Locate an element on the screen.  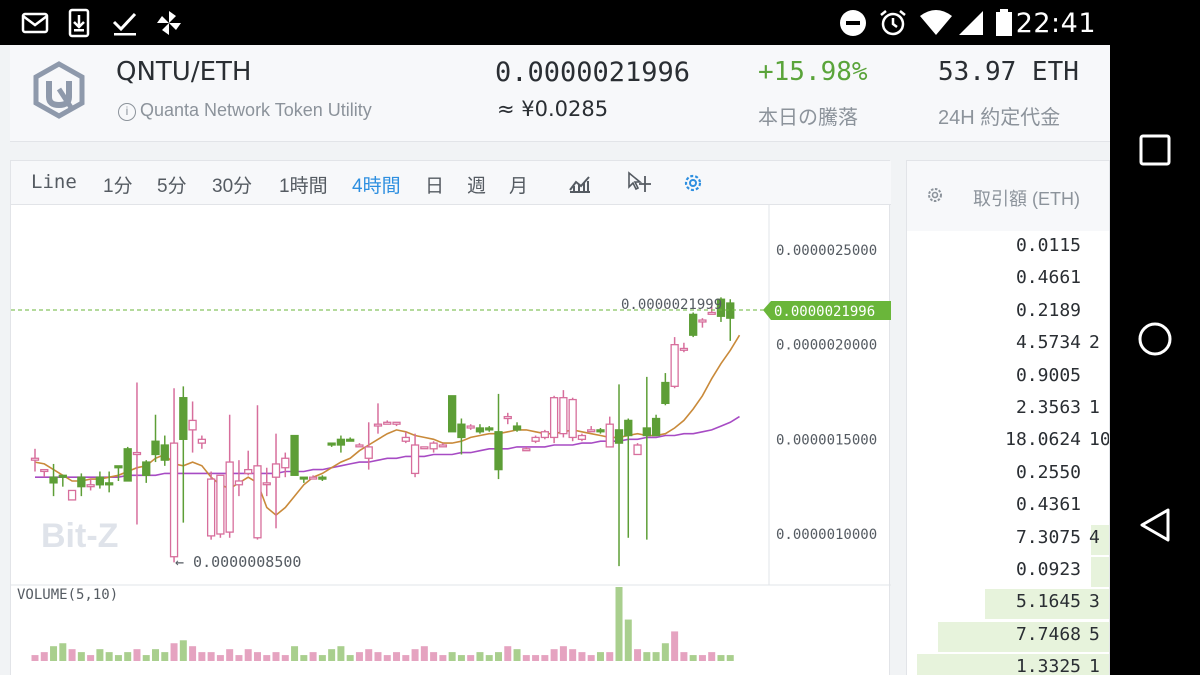
tf-month: 月 is located at coordinates (518, 184).